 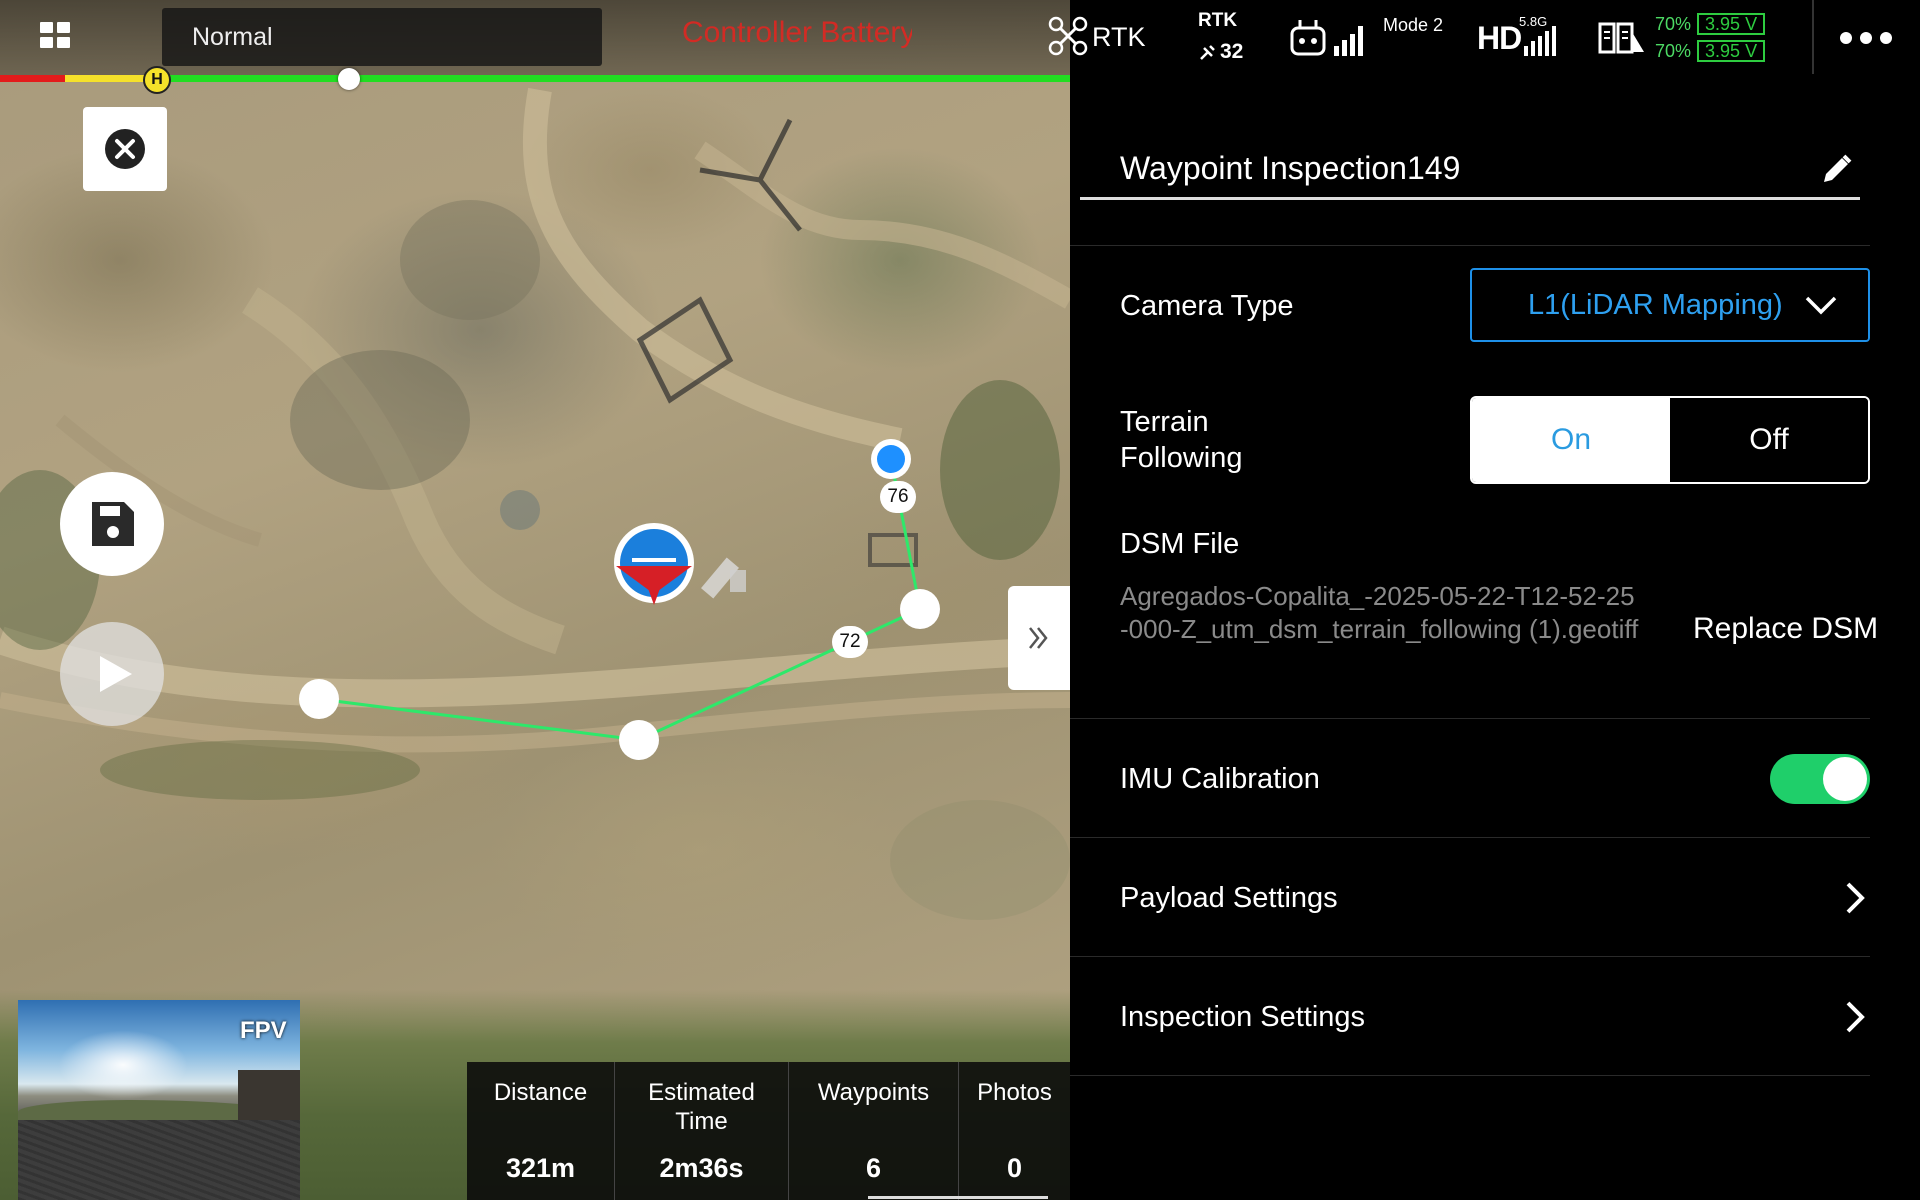 I want to click on terrain-following-toggle: On Off, so click(x=1670, y=440).